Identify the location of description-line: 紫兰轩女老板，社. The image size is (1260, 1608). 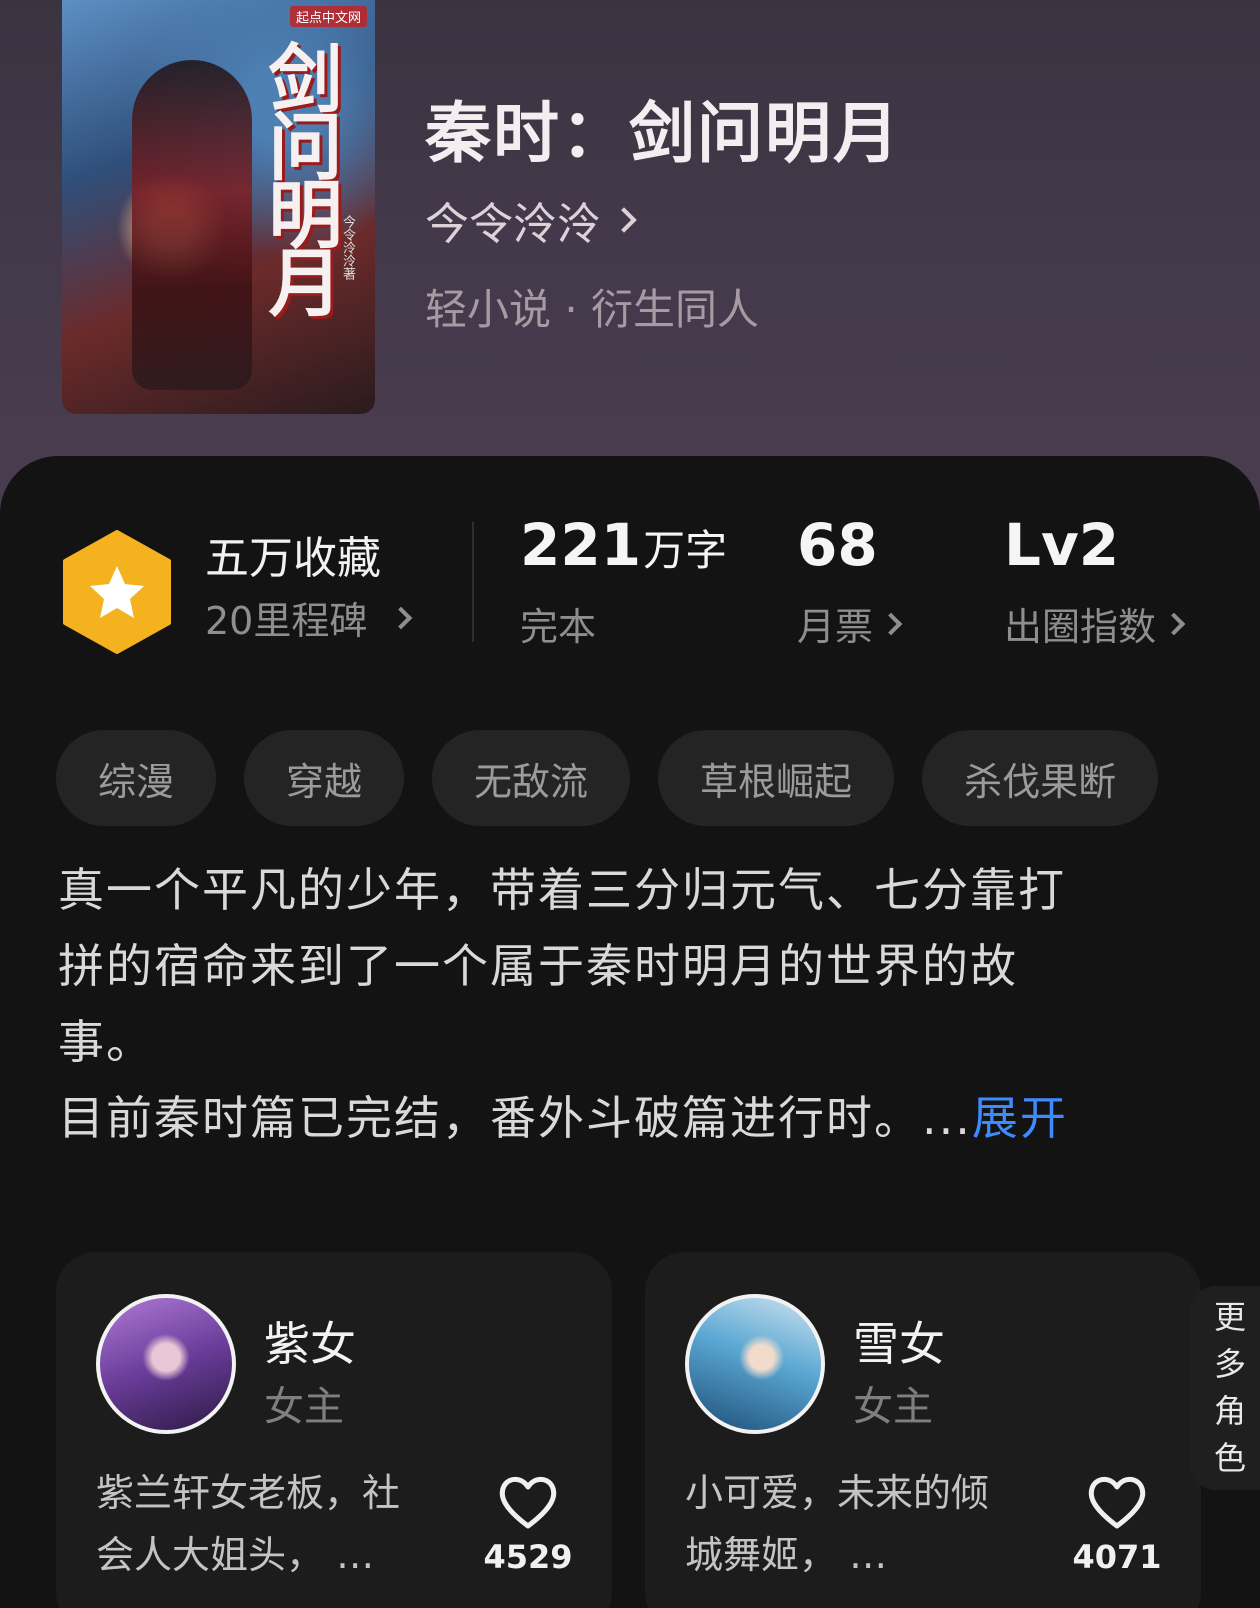
(248, 1493).